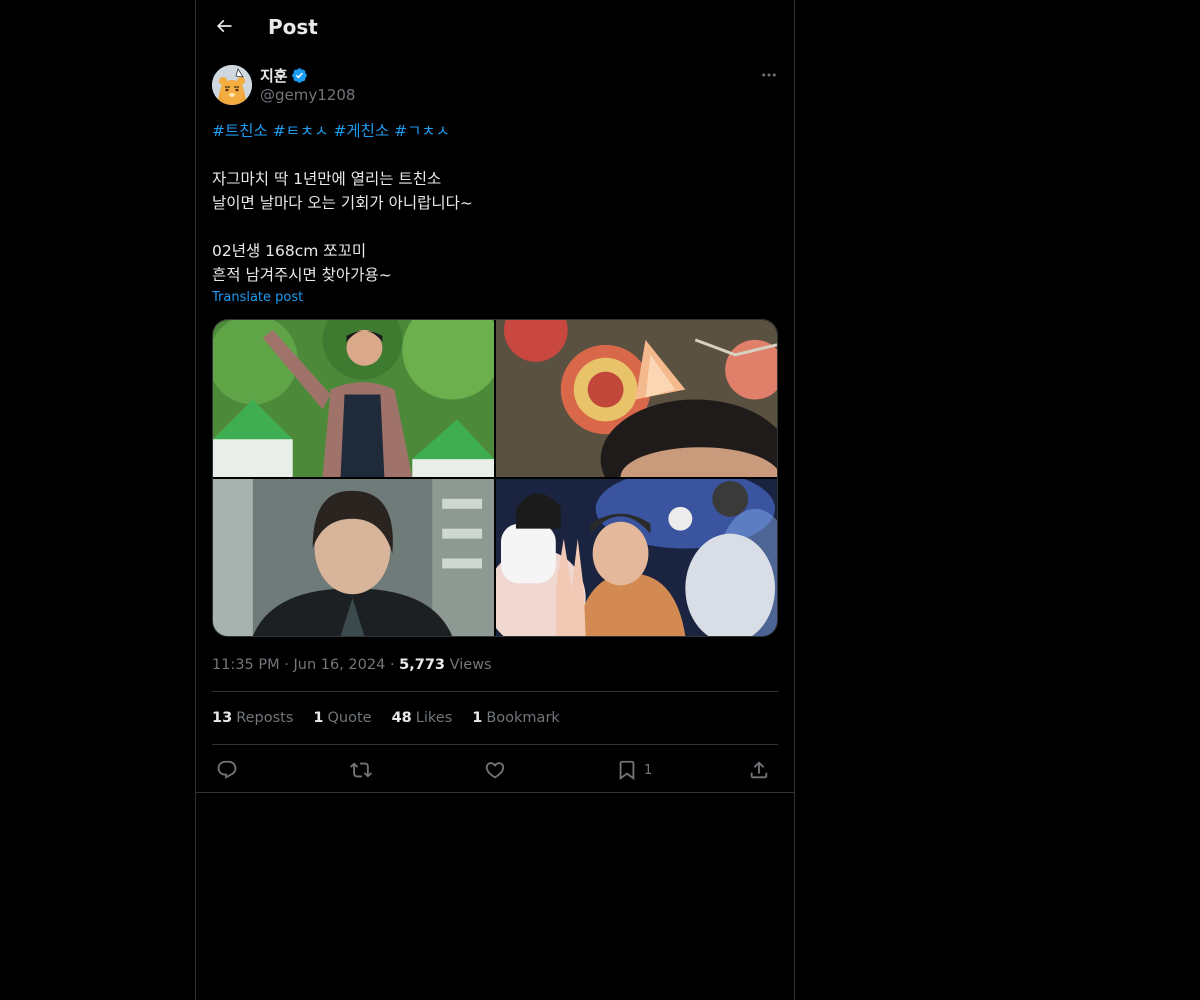  I want to click on avatar, so click(232, 85).